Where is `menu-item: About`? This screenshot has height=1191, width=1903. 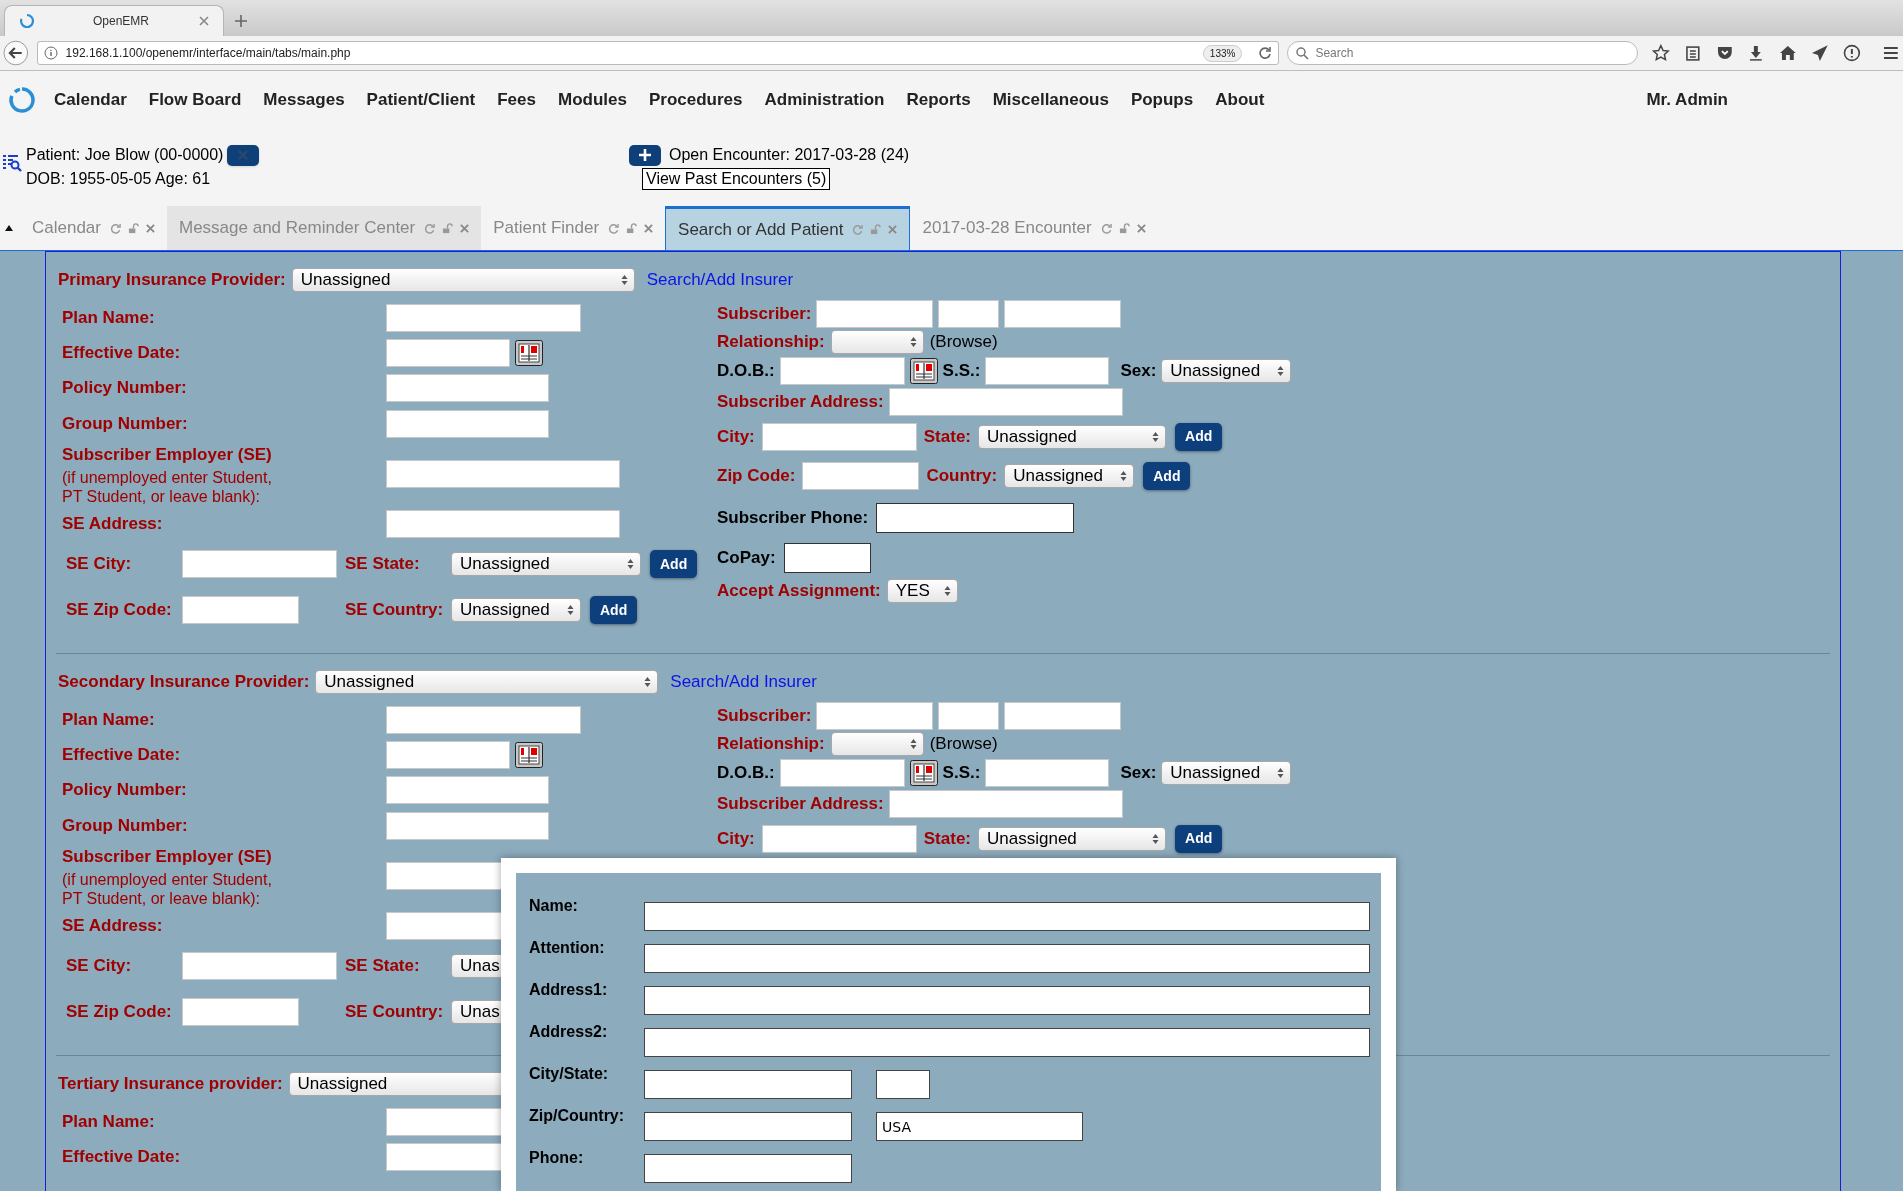
menu-item: About is located at coordinates (1240, 100).